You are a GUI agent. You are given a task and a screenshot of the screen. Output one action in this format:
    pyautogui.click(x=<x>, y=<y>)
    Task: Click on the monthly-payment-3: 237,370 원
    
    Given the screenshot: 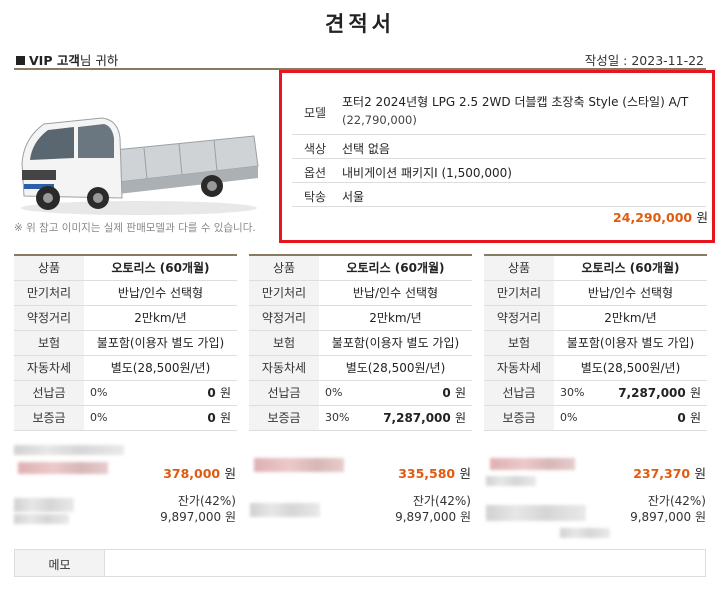 What is the action you would take?
    pyautogui.click(x=658, y=472)
    